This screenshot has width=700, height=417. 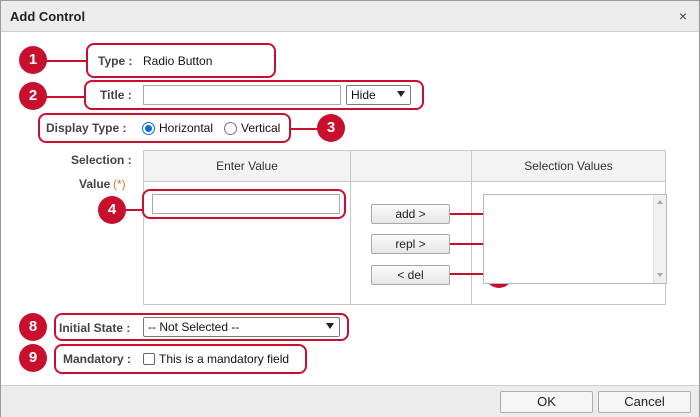 I want to click on callout-badge-1: 1, so click(x=33, y=60).